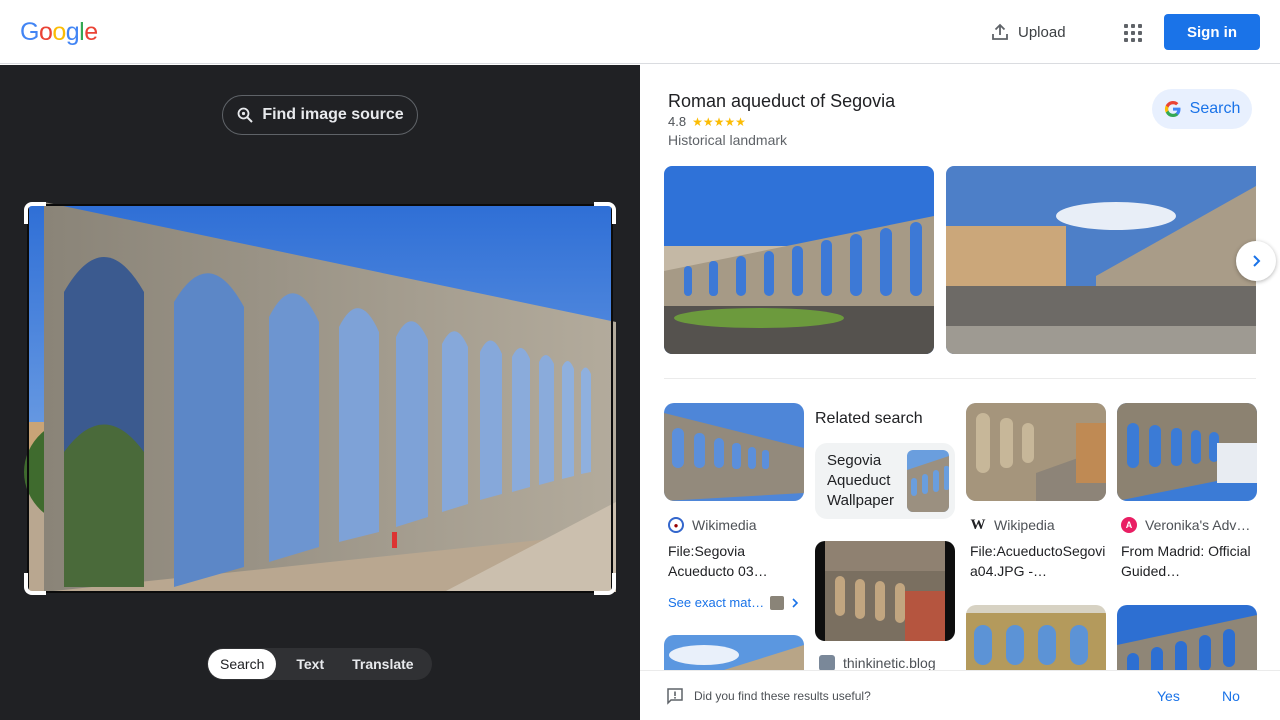  Describe the element at coordinates (333, 114) in the screenshot. I see `find-source-label: Find image source` at that location.